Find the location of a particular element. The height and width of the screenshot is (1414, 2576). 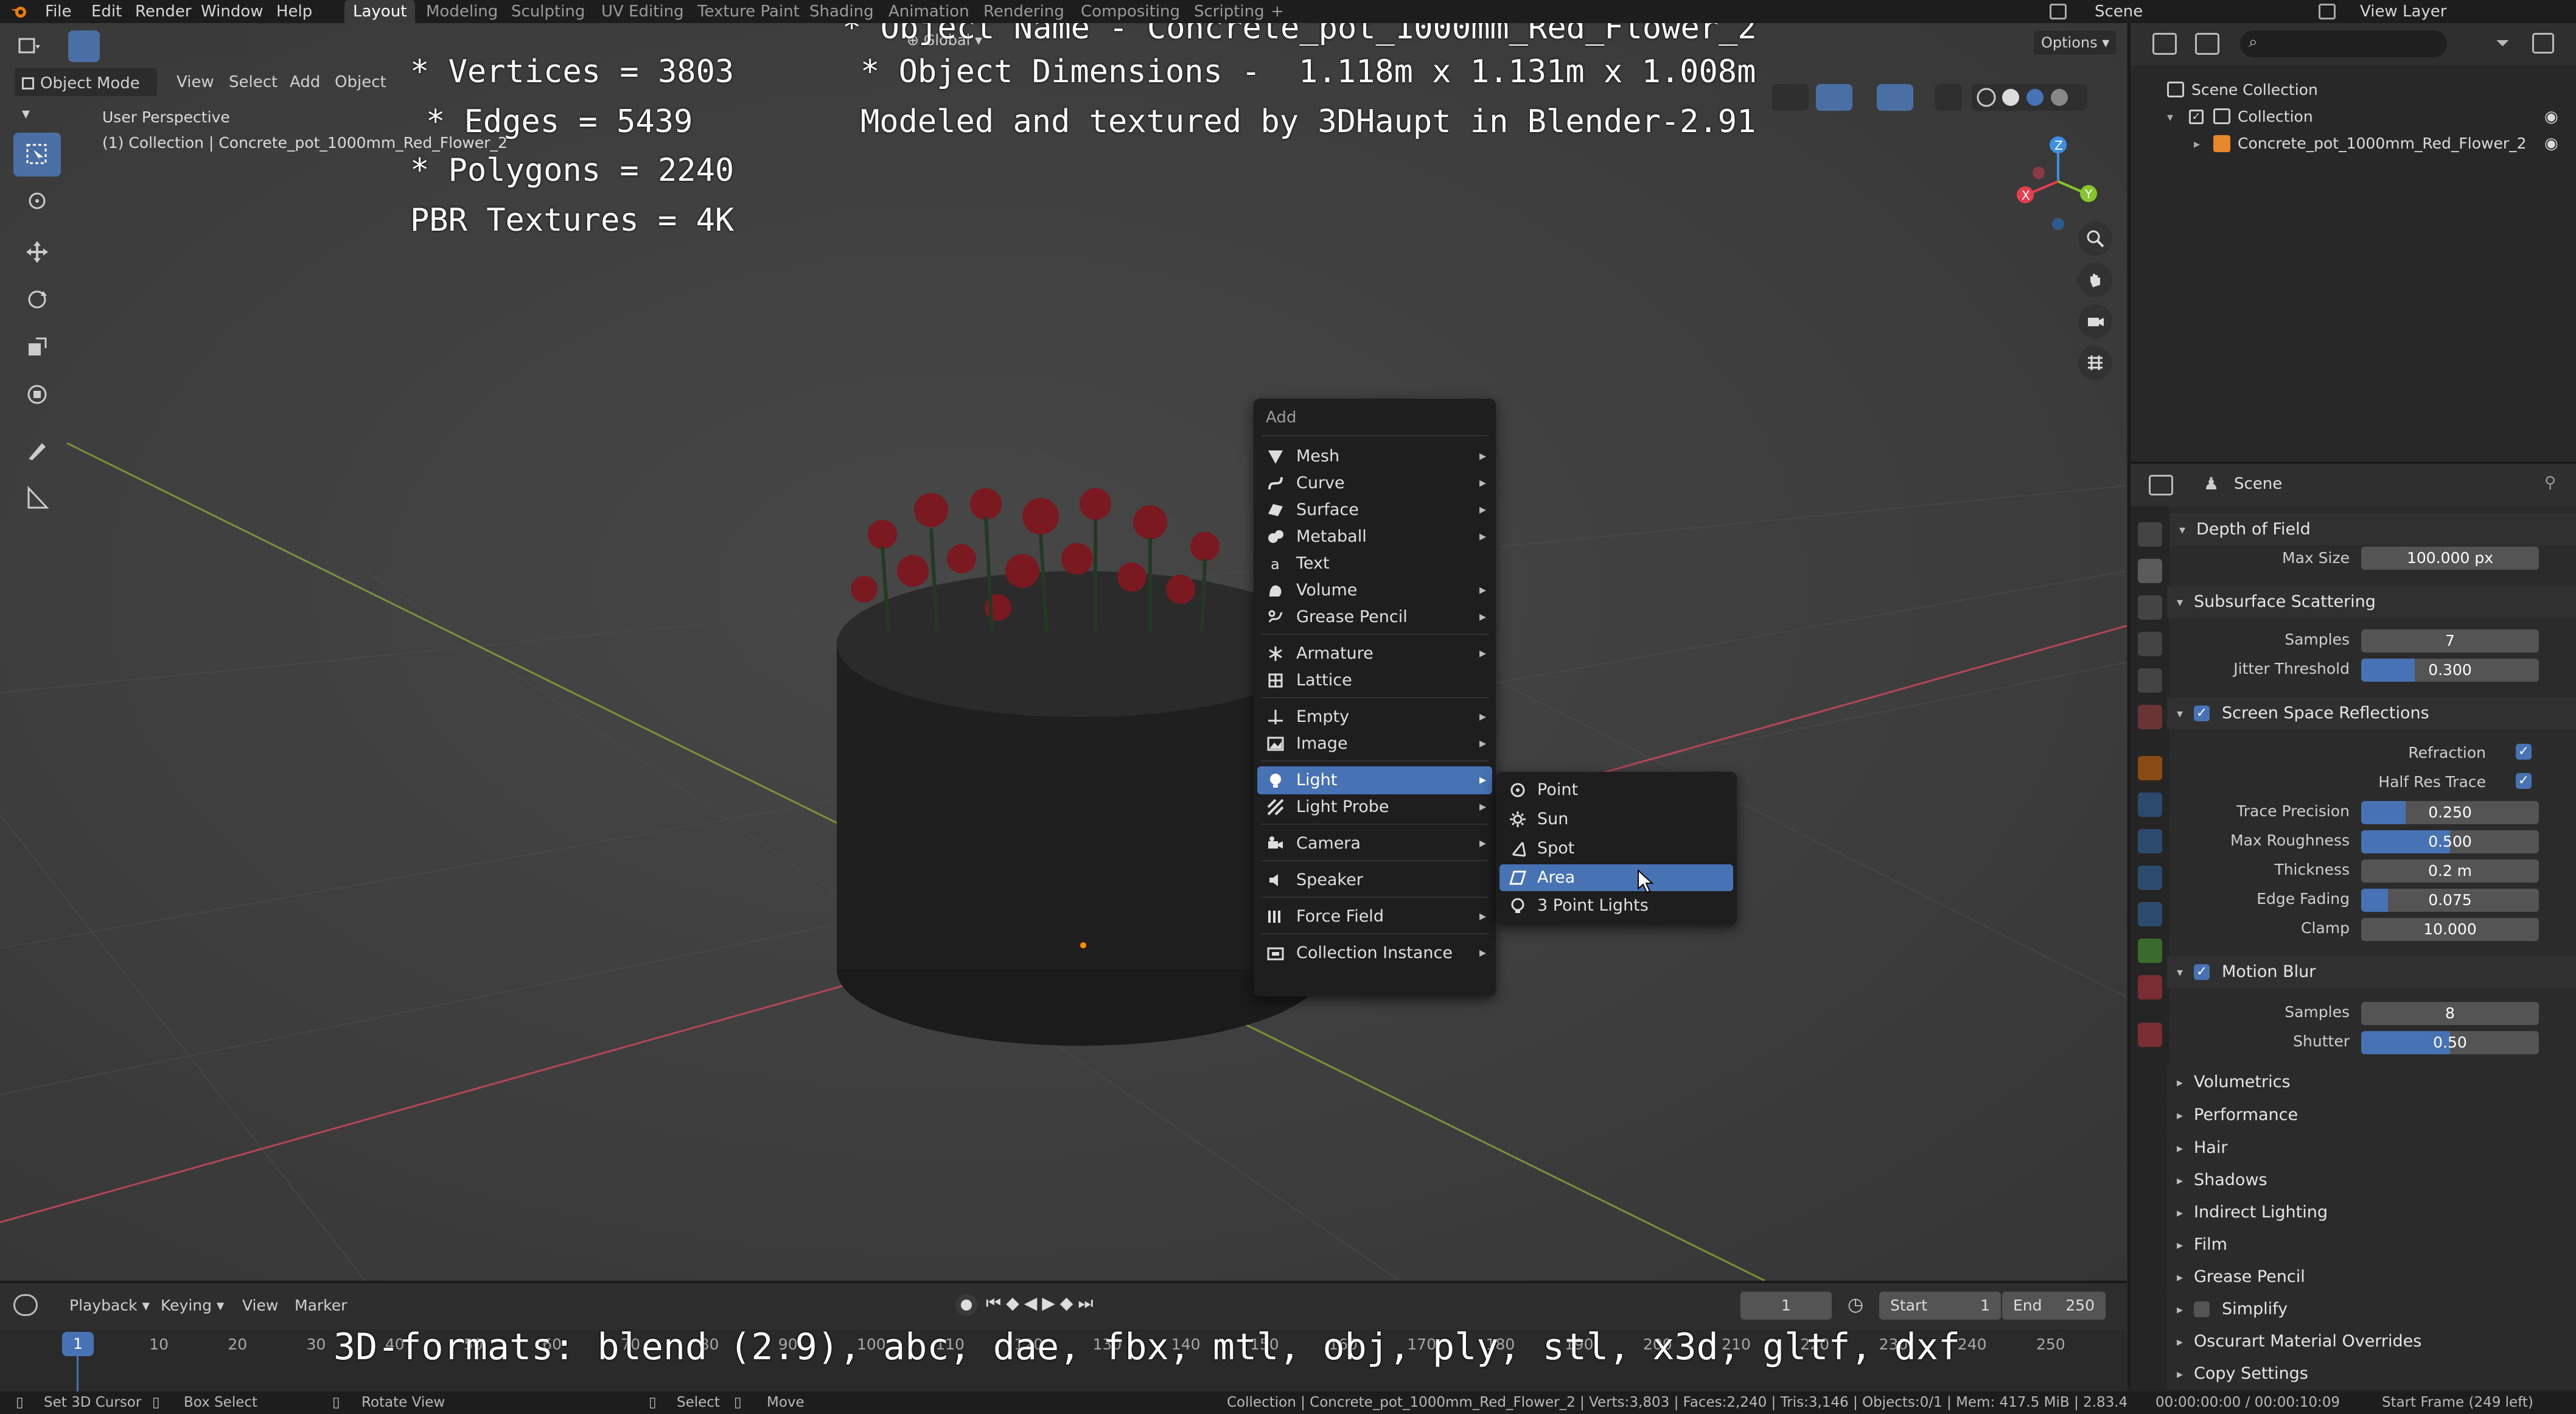

outliner-row-object: ▸ Concrete_pot_1000mm_Red_Flower_2 ◉ is located at coordinates (2353, 143).